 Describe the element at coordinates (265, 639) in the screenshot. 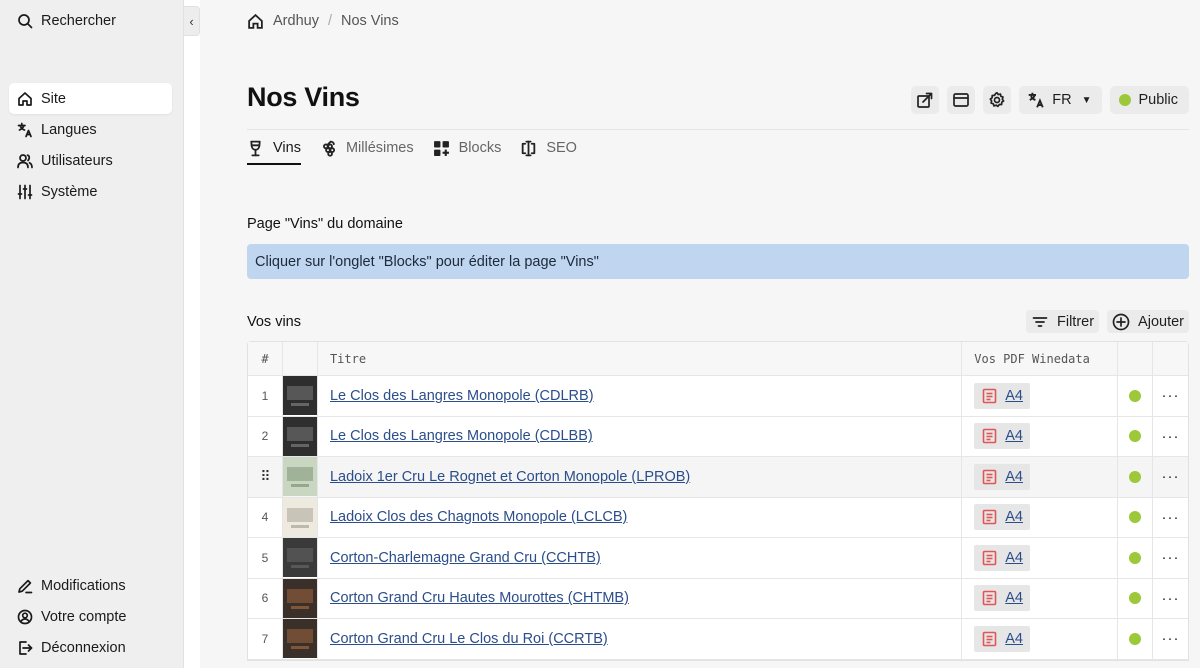

I see `row-number: 7` at that location.